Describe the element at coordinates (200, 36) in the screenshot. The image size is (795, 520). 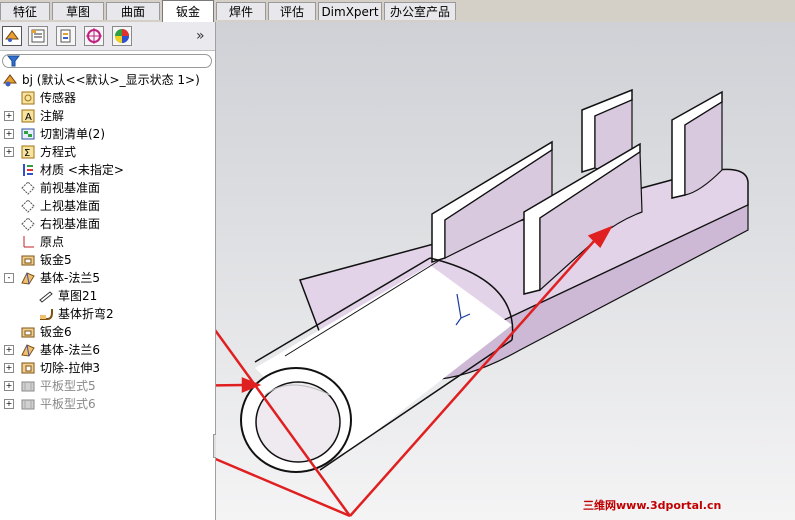
I see `panel-expand-chevron-icon: »` at that location.